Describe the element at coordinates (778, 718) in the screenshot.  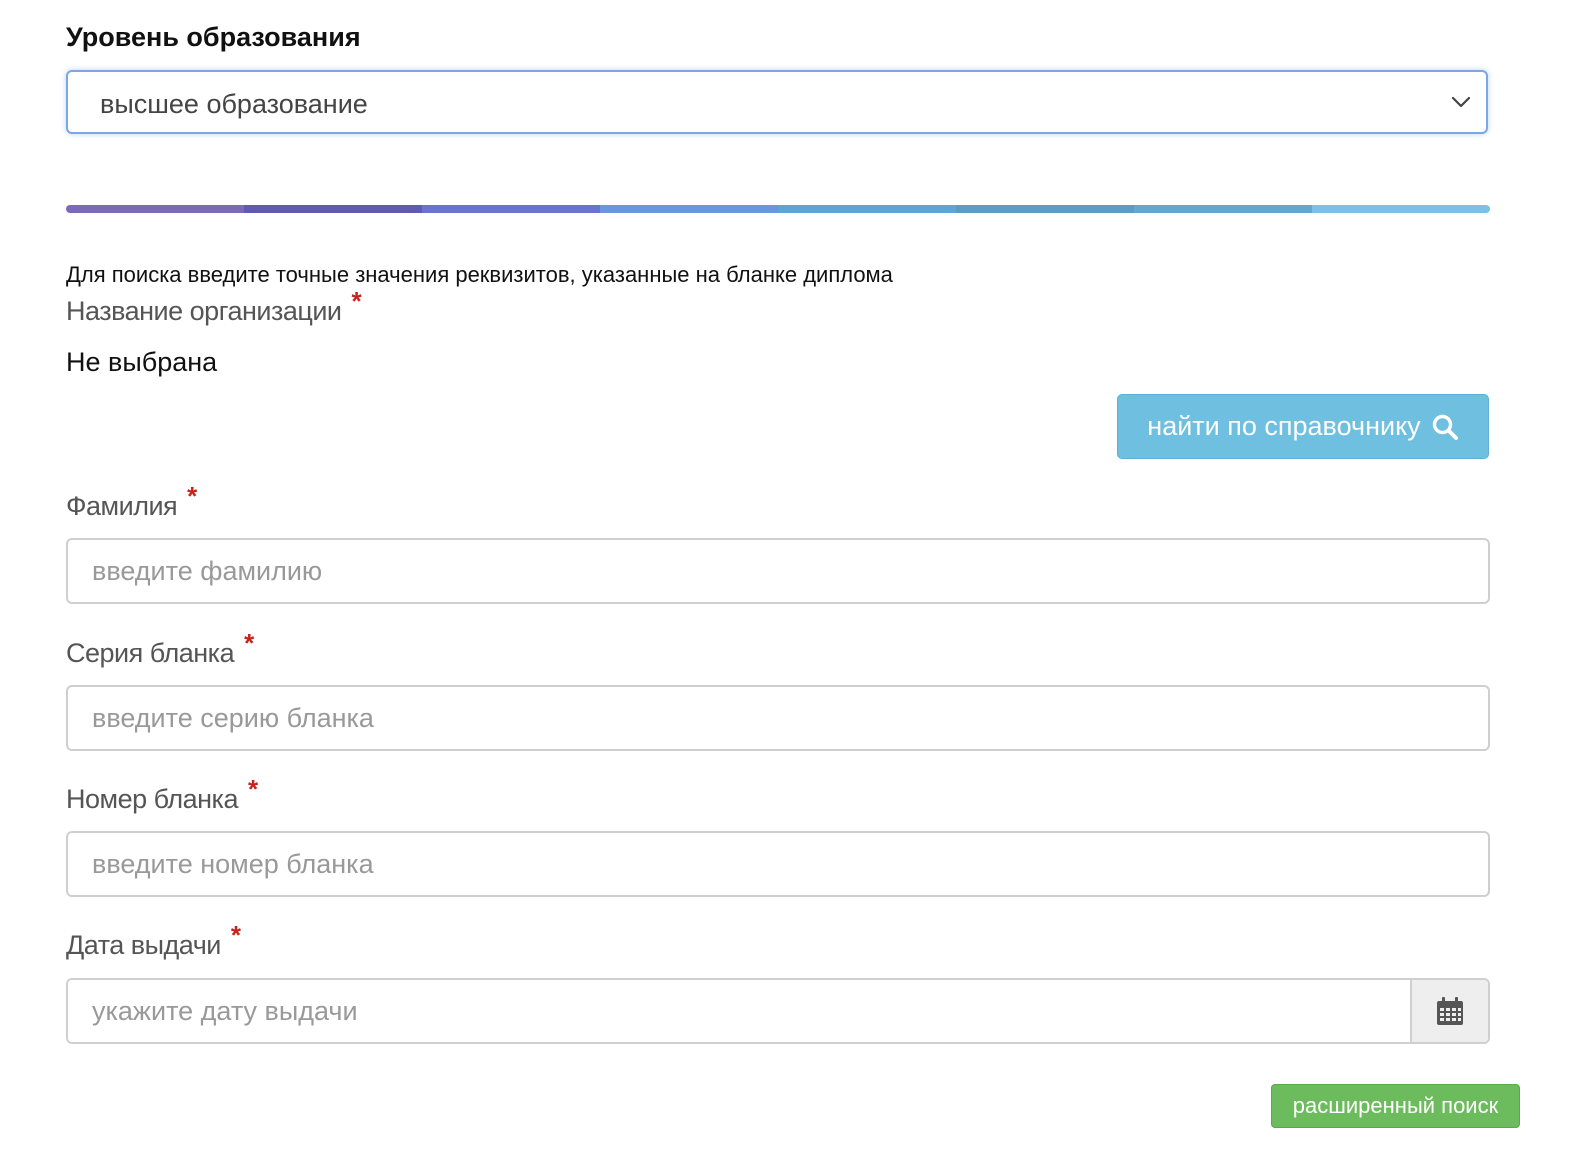
I see `series-input` at that location.